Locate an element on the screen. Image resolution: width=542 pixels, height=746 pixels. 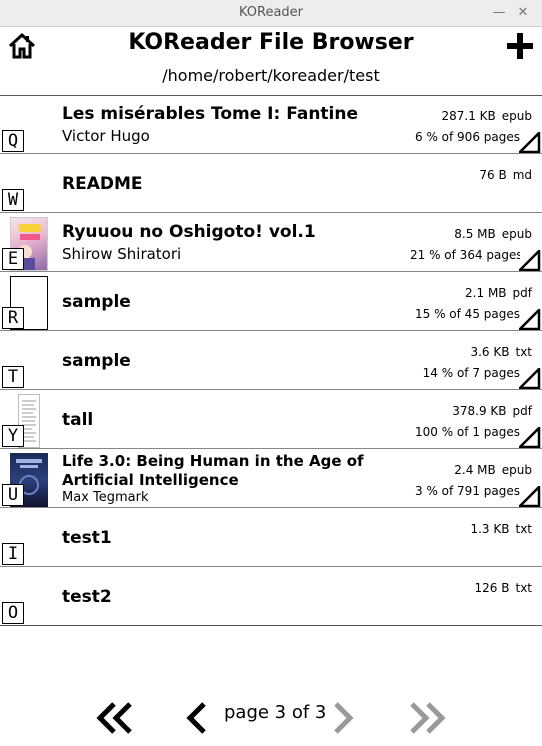
file-meta: 1.3 KB txt is located at coordinates (501, 529).